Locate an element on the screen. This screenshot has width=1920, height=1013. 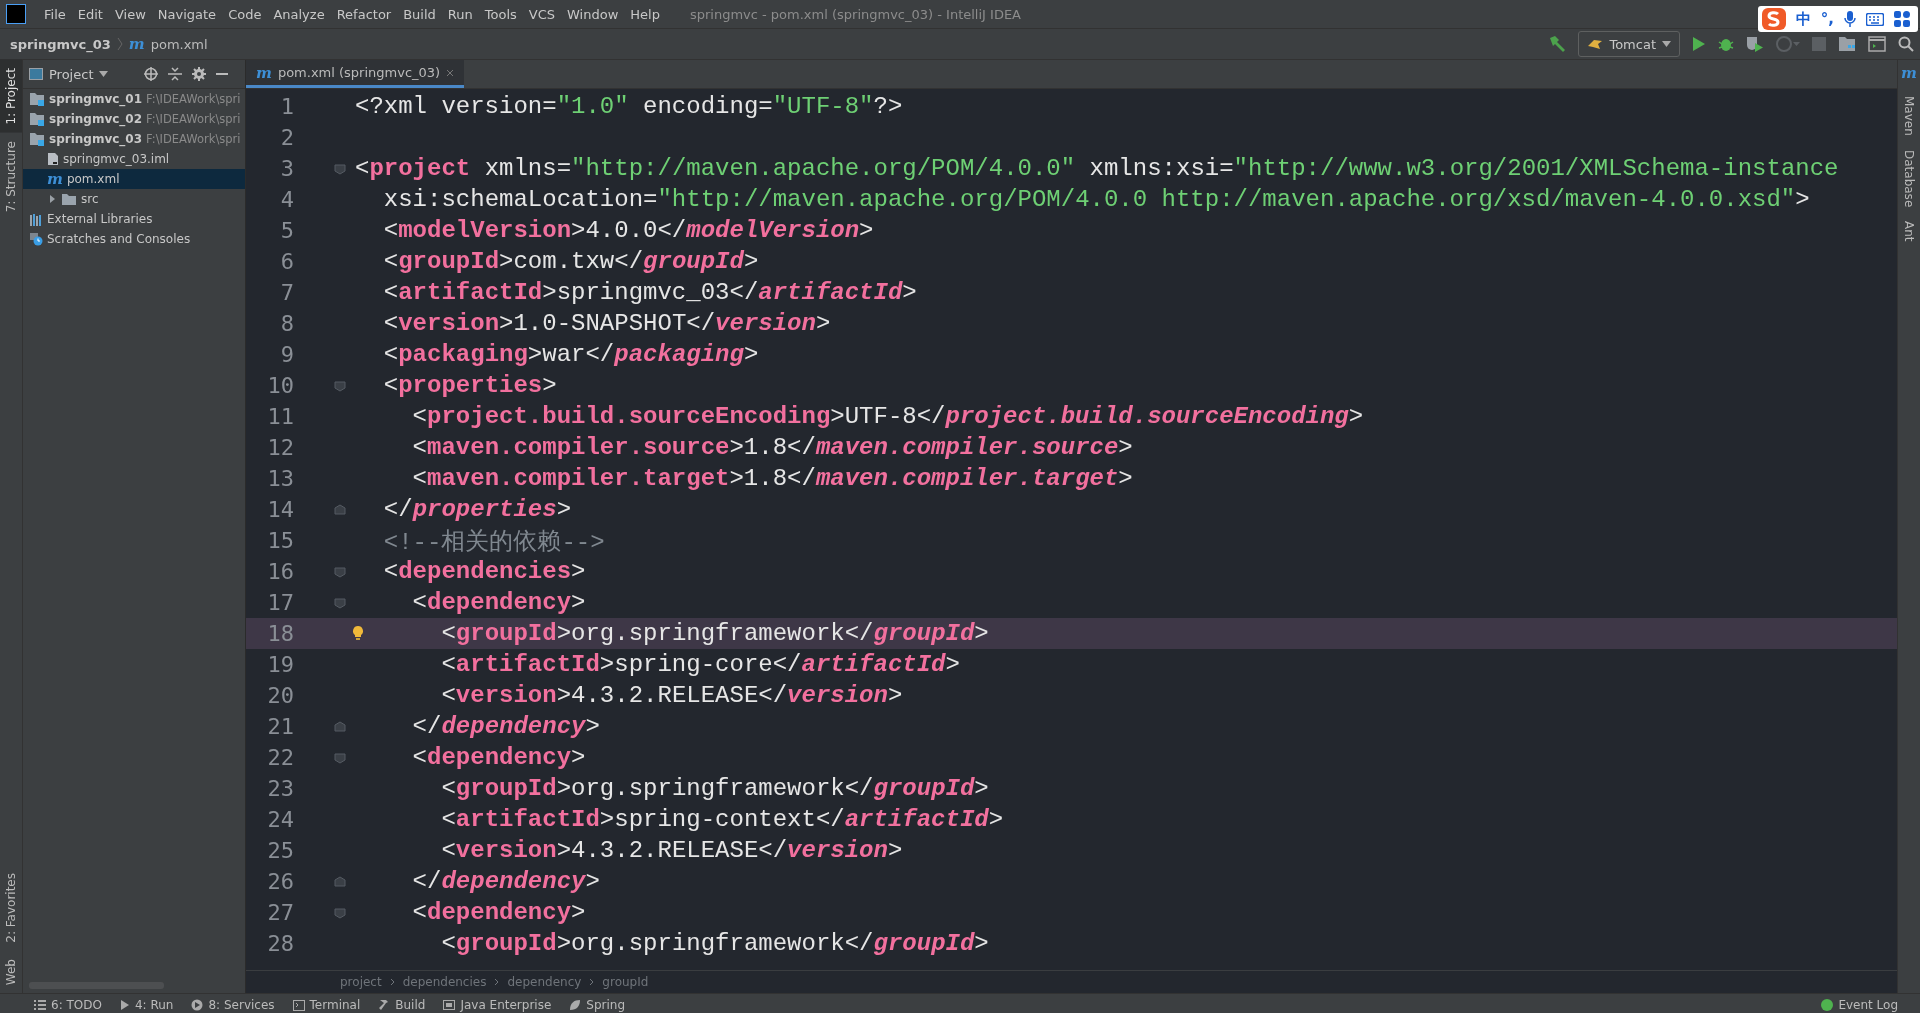
nav-crumb: springmvc_03 is located at coordinates (60, 44).